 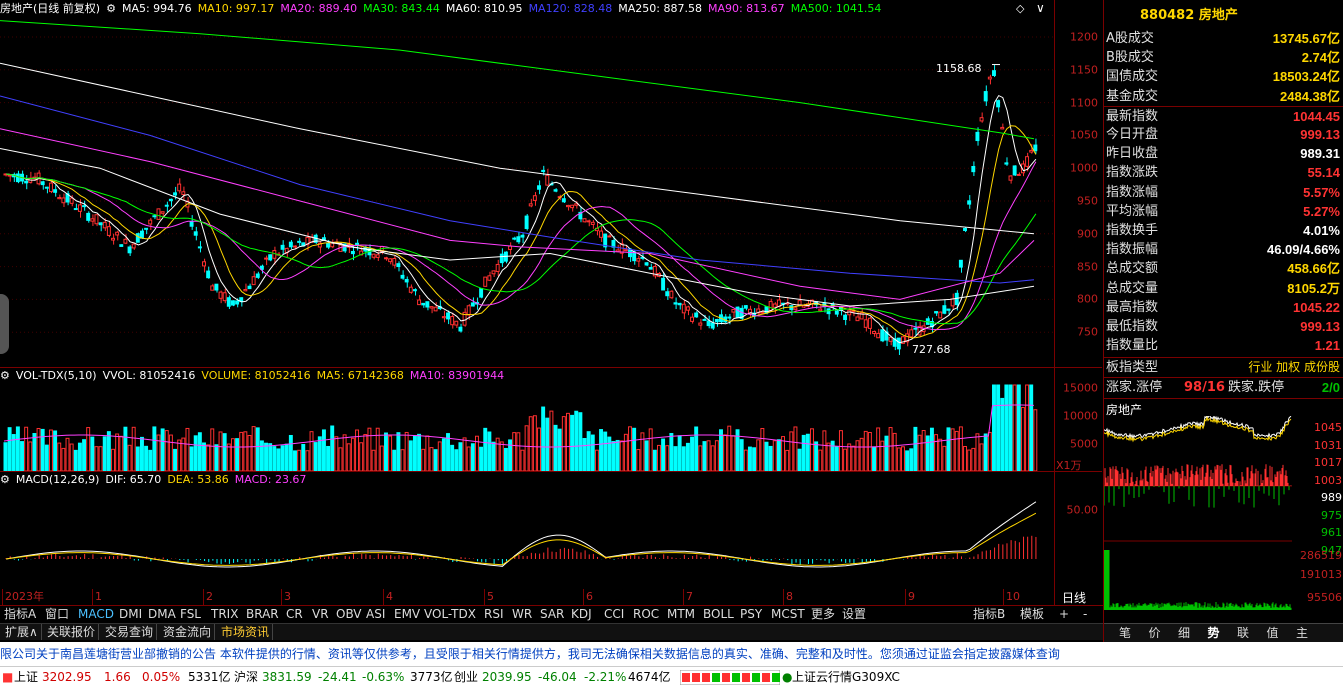 What do you see at coordinates (1074, 597) in the screenshot?
I see `period-label: 日线` at bounding box center [1074, 597].